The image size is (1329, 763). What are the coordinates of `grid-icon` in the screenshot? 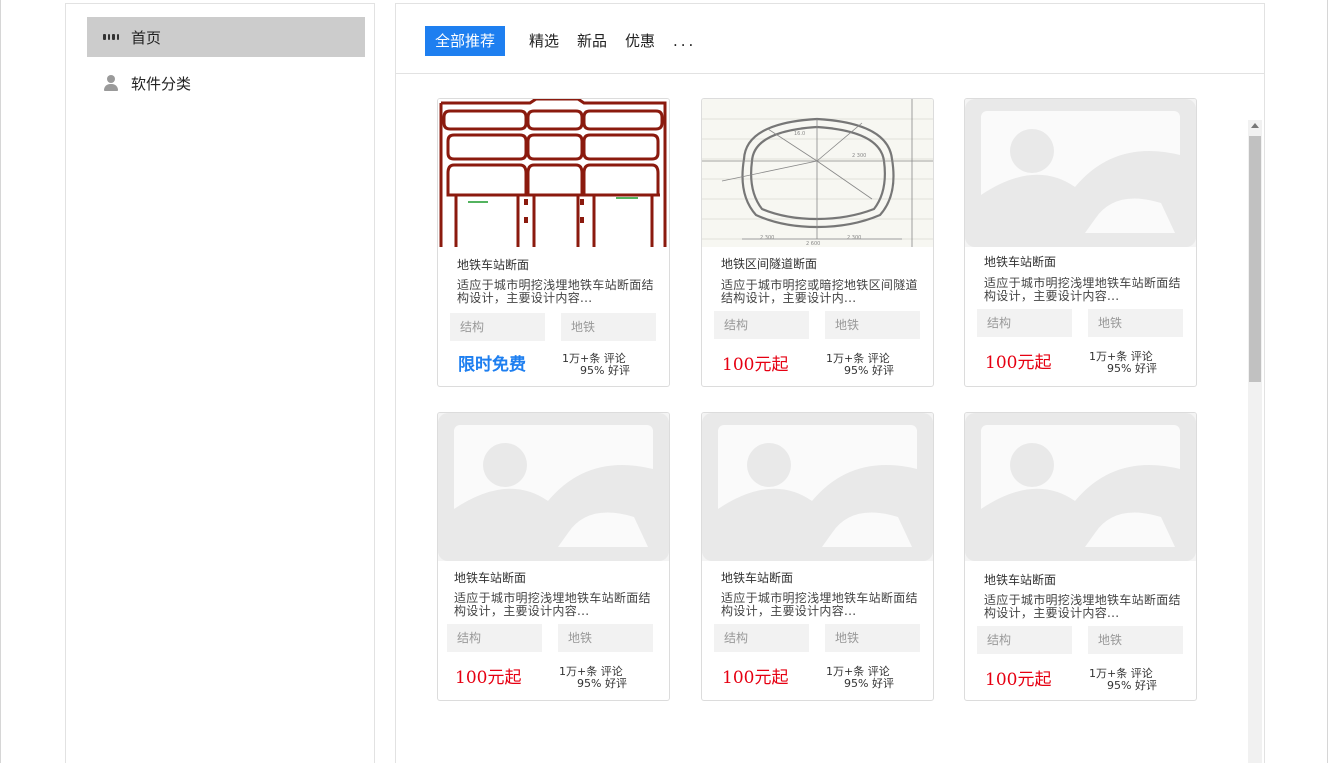 It's located at (111, 37).